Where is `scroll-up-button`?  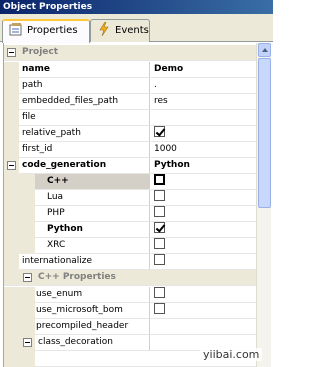
scroll-up-button is located at coordinates (264, 50).